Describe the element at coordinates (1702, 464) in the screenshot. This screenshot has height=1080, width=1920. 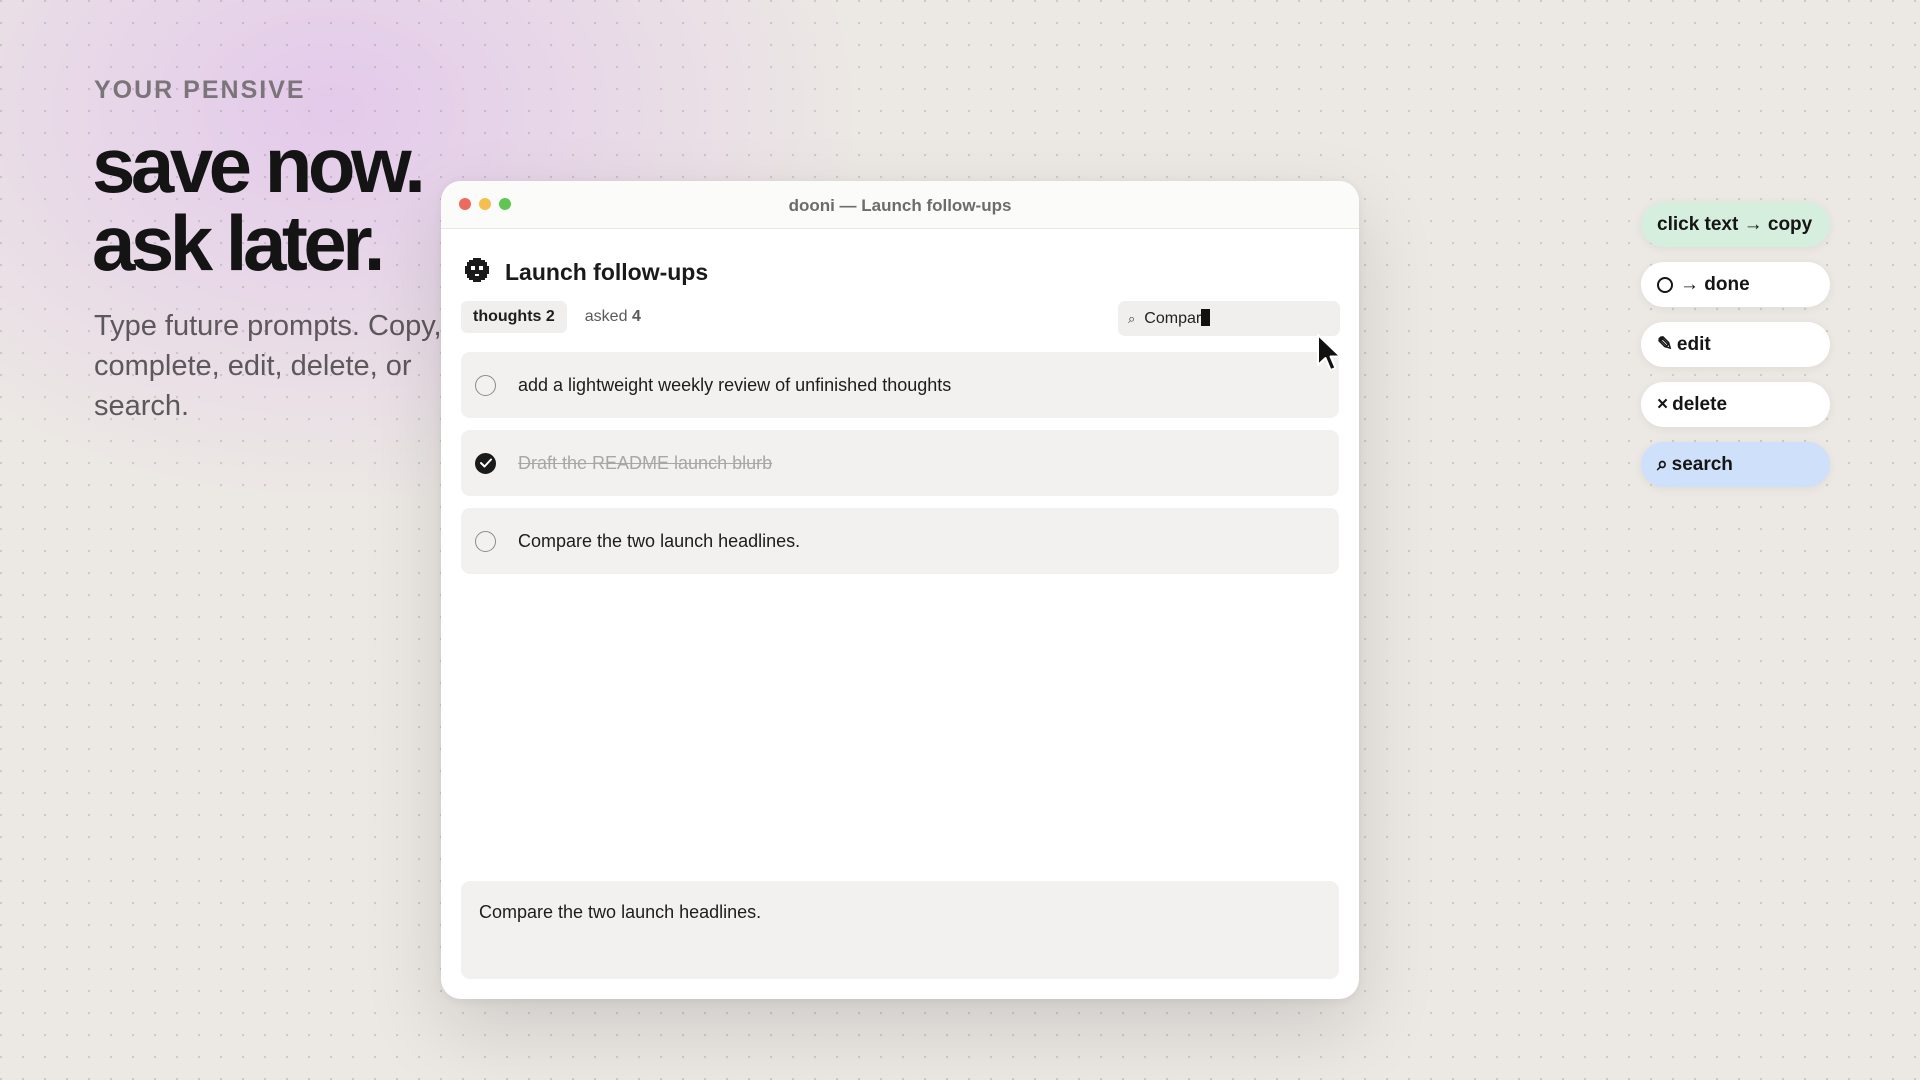
I see `pill-label: search` at that location.